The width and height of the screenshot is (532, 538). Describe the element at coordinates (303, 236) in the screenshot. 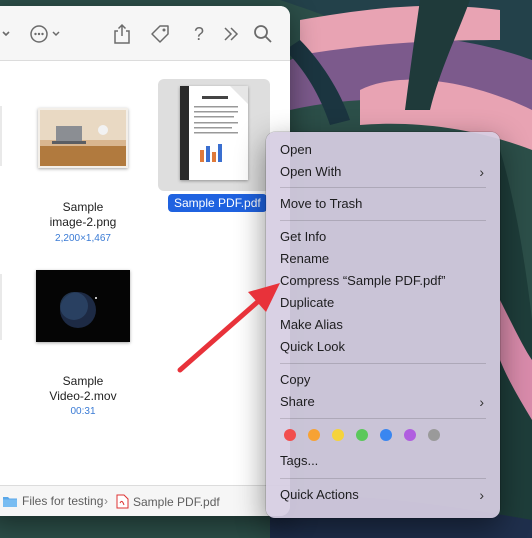

I see `menu-item-label: Get Info` at that location.